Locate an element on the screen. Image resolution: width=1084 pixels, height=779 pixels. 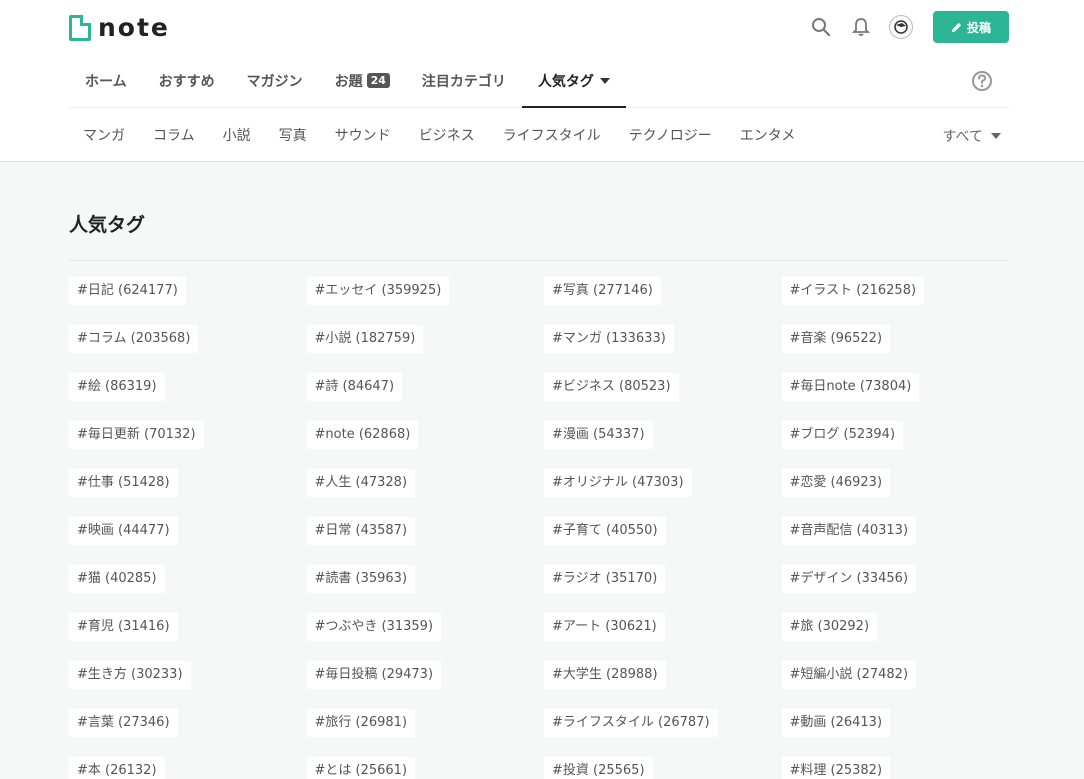
tag-chip: #仕事 (51428) is located at coordinates (123, 483).